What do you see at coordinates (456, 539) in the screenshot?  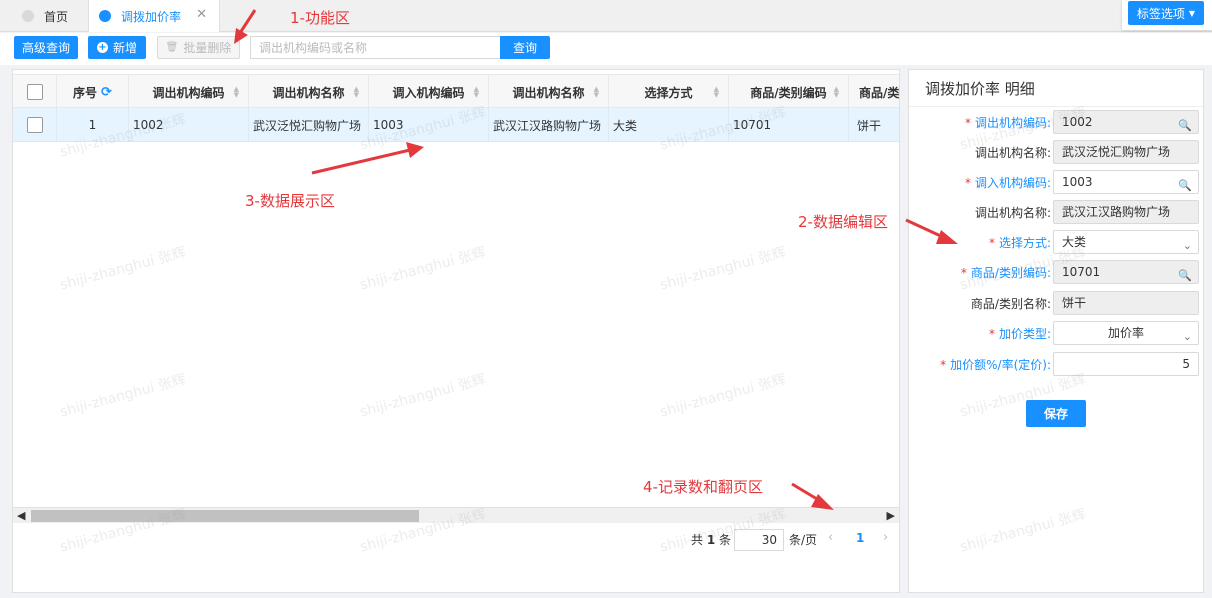 I see `pagination: 共 1 条 30 条/页 ‹ 1 ›` at bounding box center [456, 539].